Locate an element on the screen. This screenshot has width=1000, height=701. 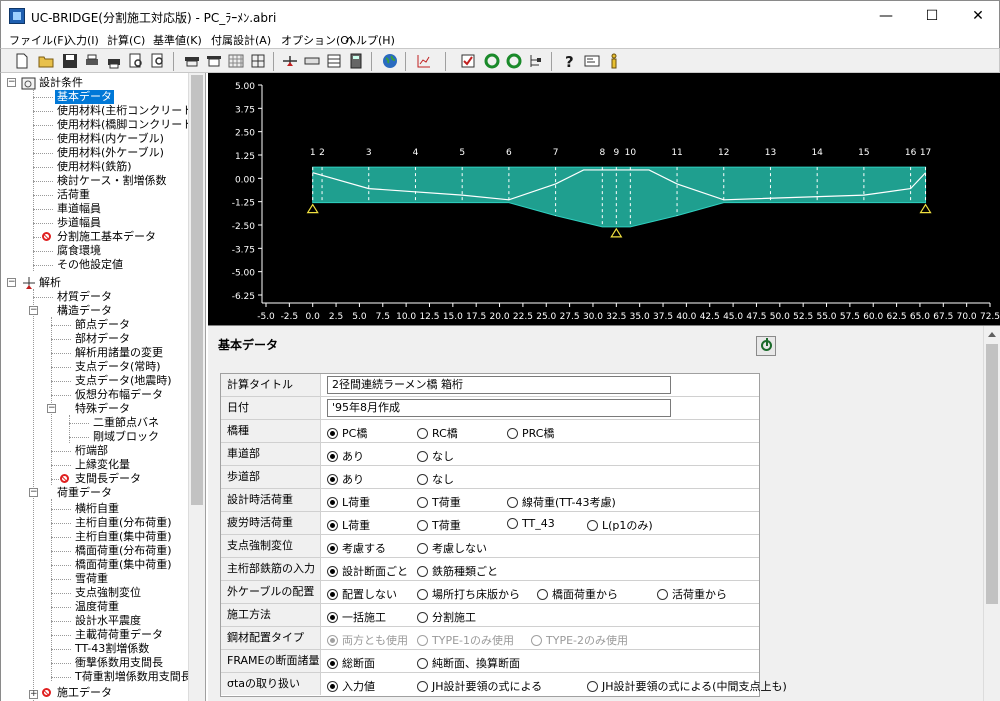
radio-option: 橋面荷重から is located at coordinates (577, 594).